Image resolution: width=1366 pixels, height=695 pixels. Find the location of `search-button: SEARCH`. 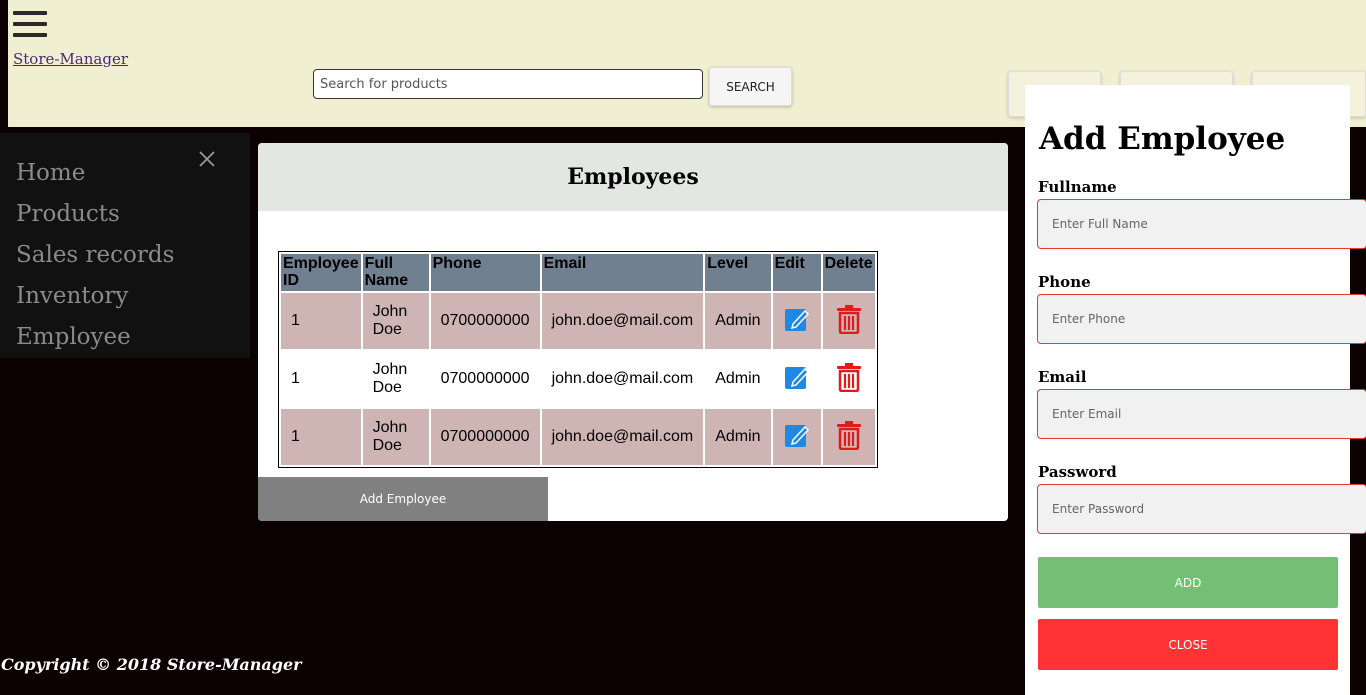

search-button: SEARCH is located at coordinates (750, 86).